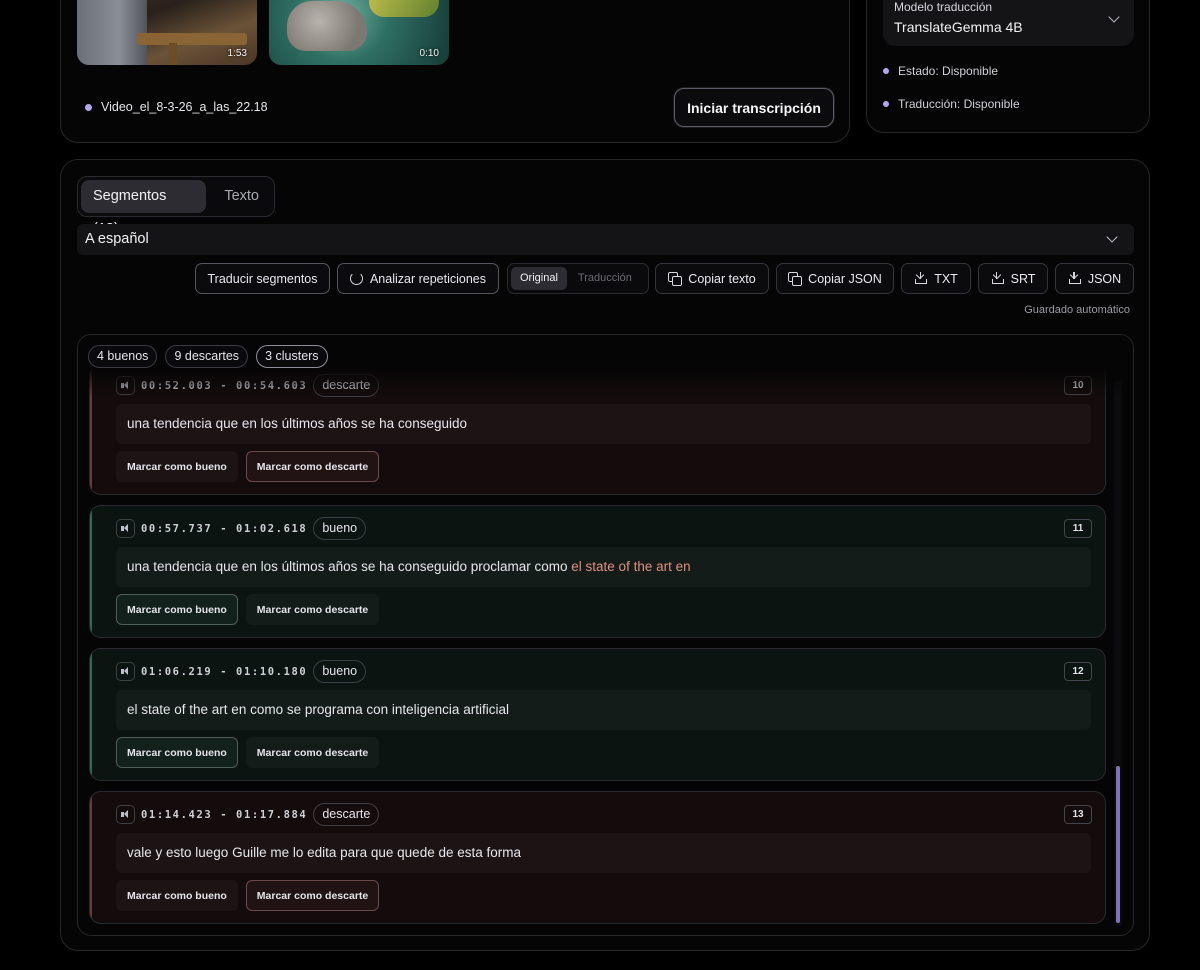 The width and height of the screenshot is (1200, 970). I want to click on status-row: Estado: Disponible, so click(940, 71).